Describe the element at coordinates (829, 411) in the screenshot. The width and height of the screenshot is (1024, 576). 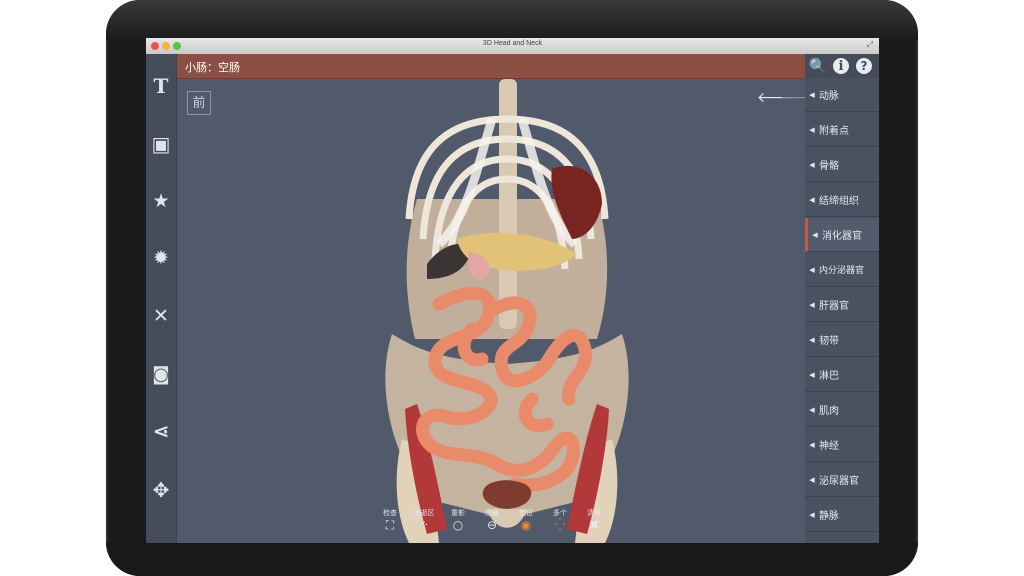
I see `system-label: 肌肉` at that location.